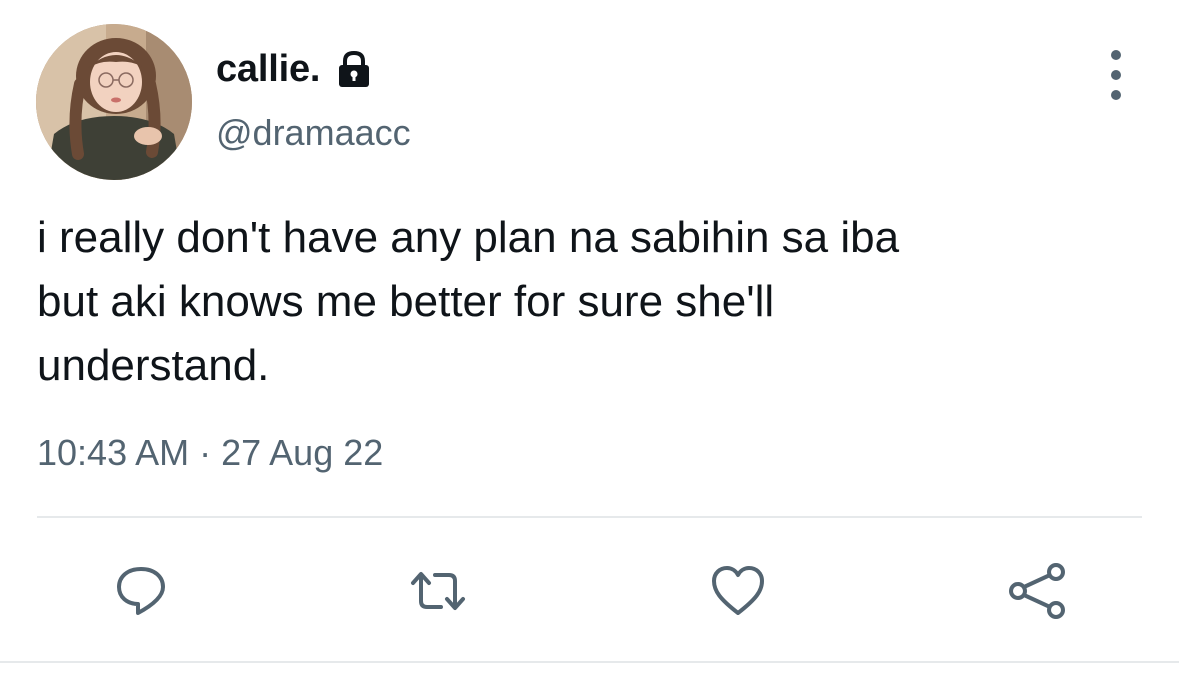  What do you see at coordinates (268, 69) in the screenshot?
I see `display-name: callie.` at bounding box center [268, 69].